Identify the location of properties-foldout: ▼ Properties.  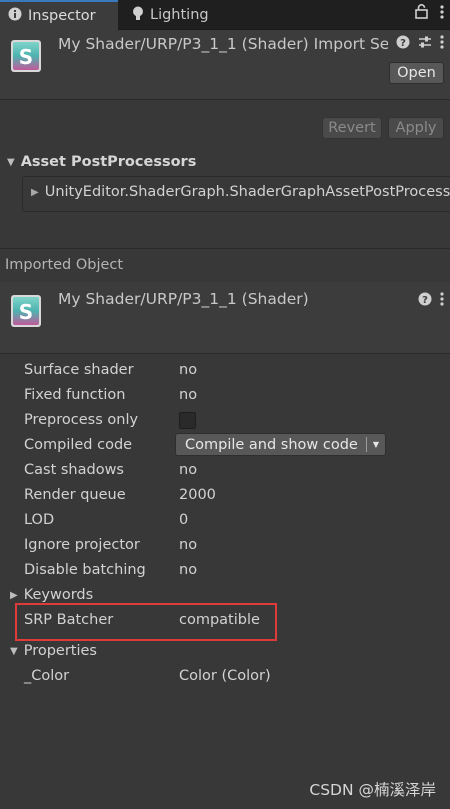
(53, 651).